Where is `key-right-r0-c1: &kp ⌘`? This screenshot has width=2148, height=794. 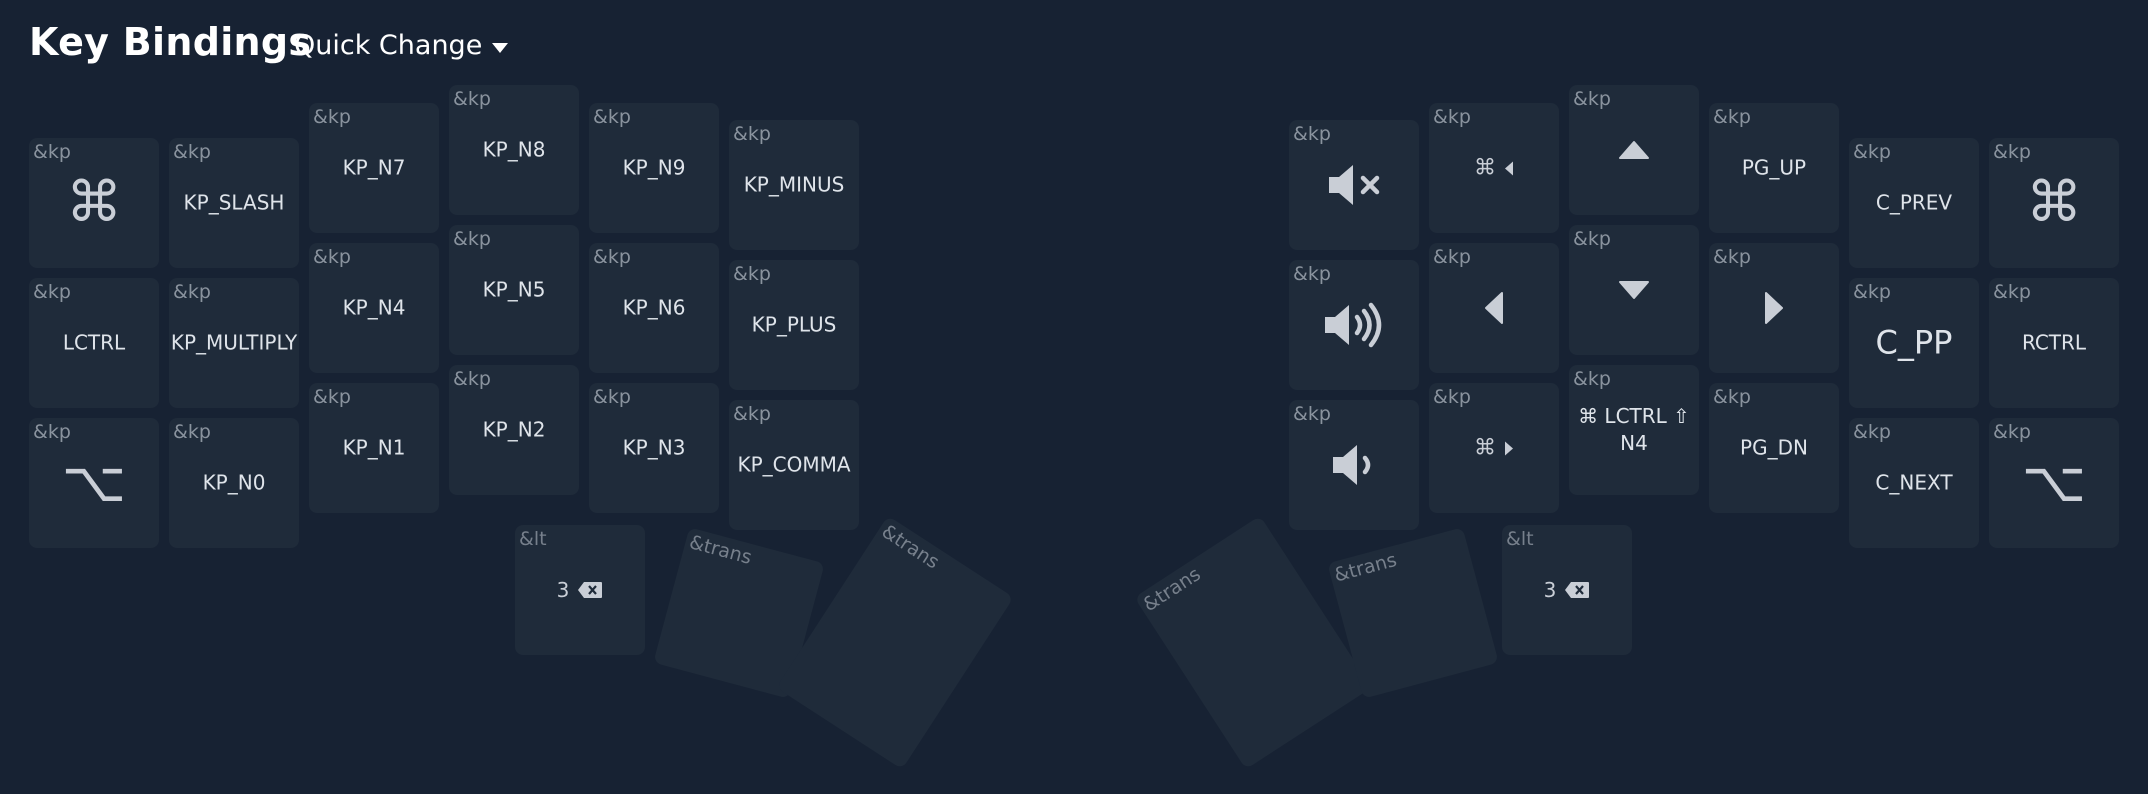
key-right-r0-c1: &kp ⌘ is located at coordinates (1494, 168).